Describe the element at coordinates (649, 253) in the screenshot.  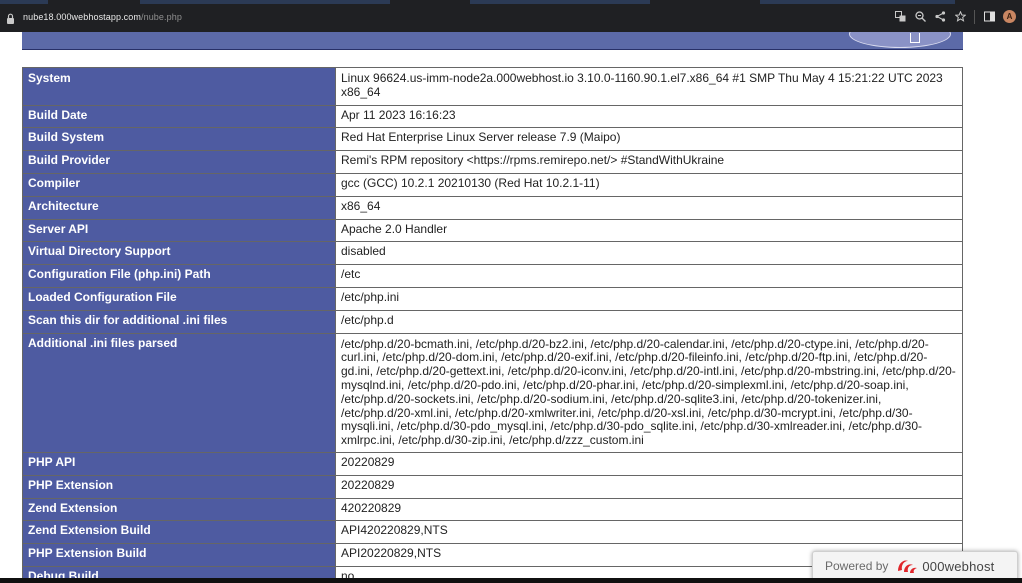
I see `row-value: disabled` at that location.